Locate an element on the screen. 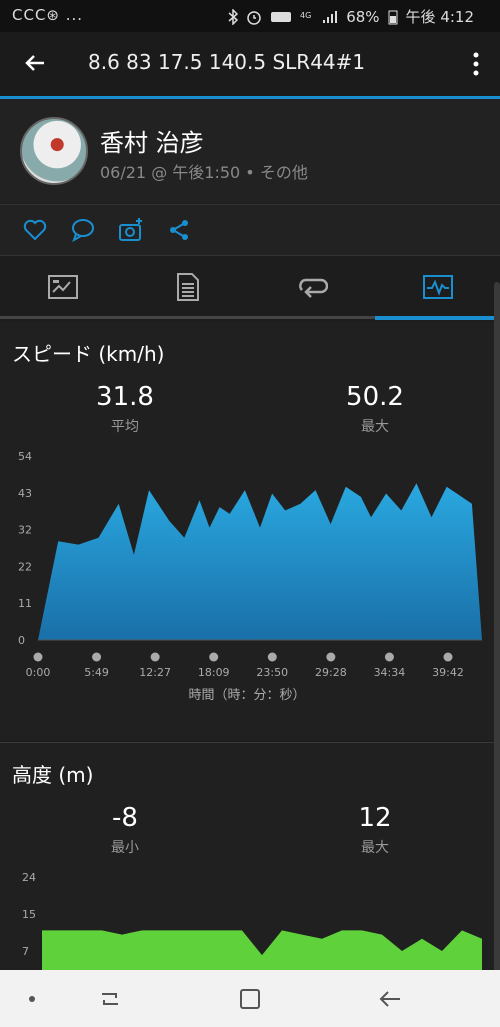 The width and height of the screenshot is (500, 1027). speed-ytick: 11 is located at coordinates (25, 603).